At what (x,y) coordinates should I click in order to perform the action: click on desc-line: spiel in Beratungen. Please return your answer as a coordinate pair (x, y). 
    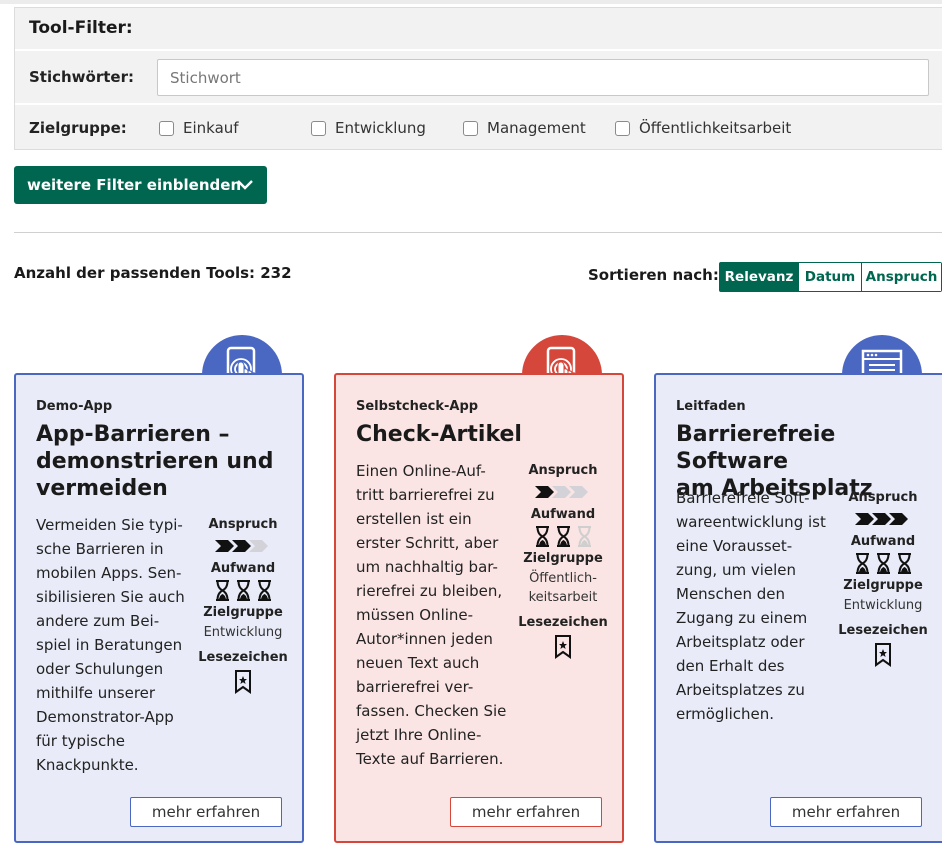
    Looking at the image, I should click on (109, 645).